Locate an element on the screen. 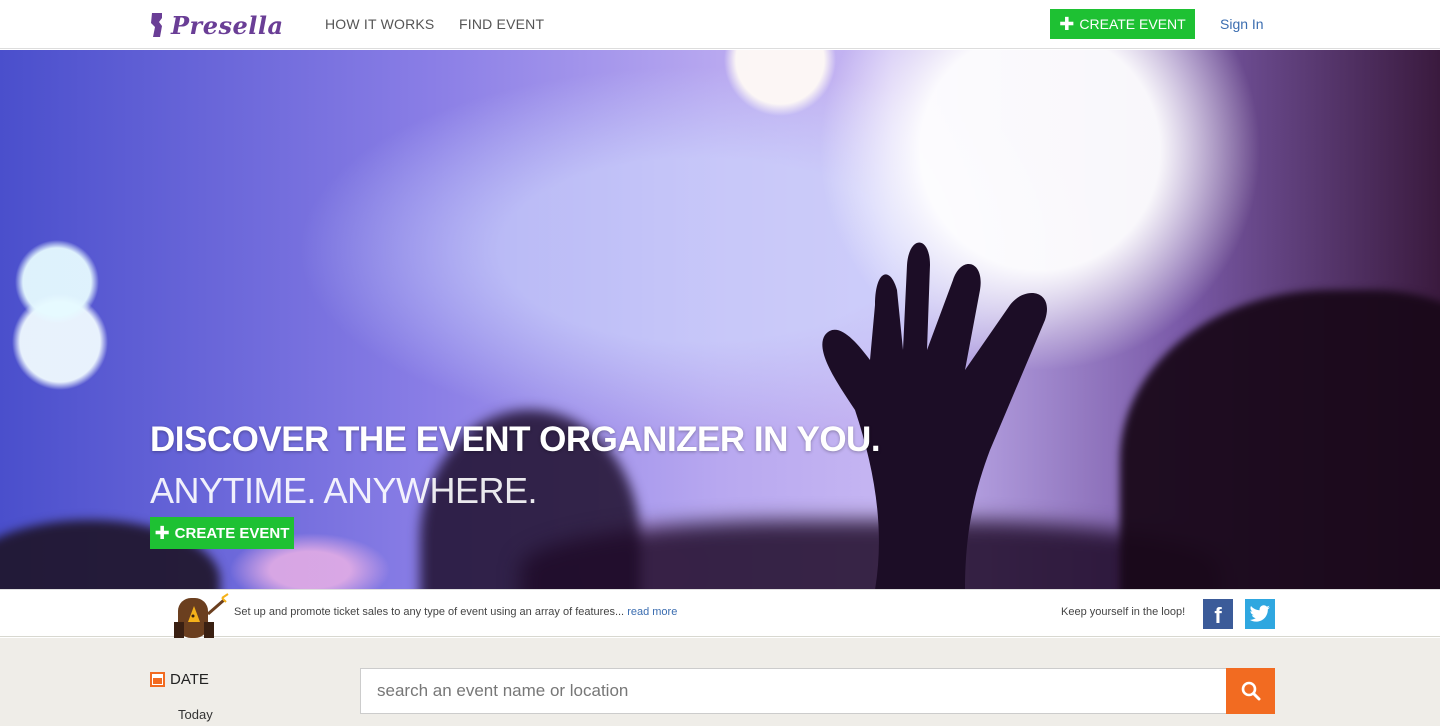  hero-create-event-label: CREATE EVENT is located at coordinates (232, 533).